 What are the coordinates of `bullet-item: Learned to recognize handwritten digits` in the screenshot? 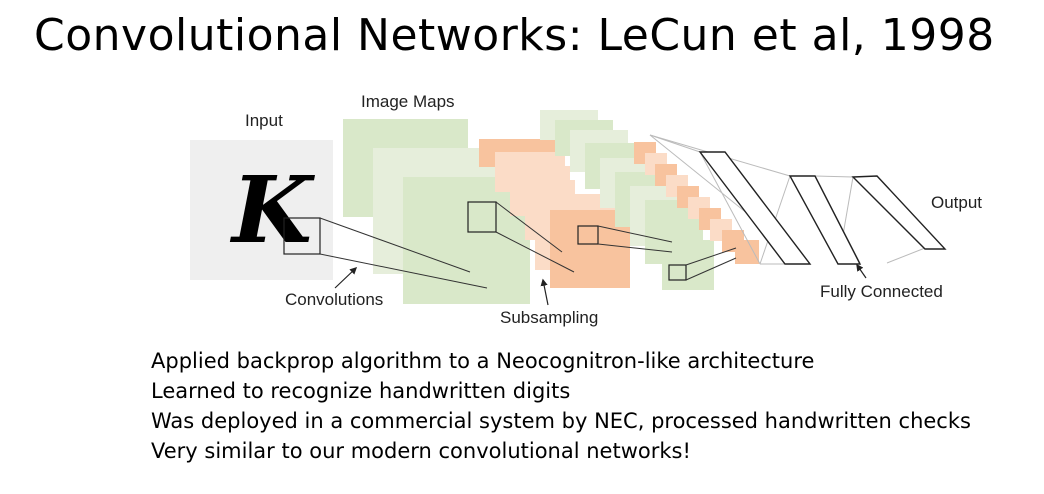 It's located at (361, 391).